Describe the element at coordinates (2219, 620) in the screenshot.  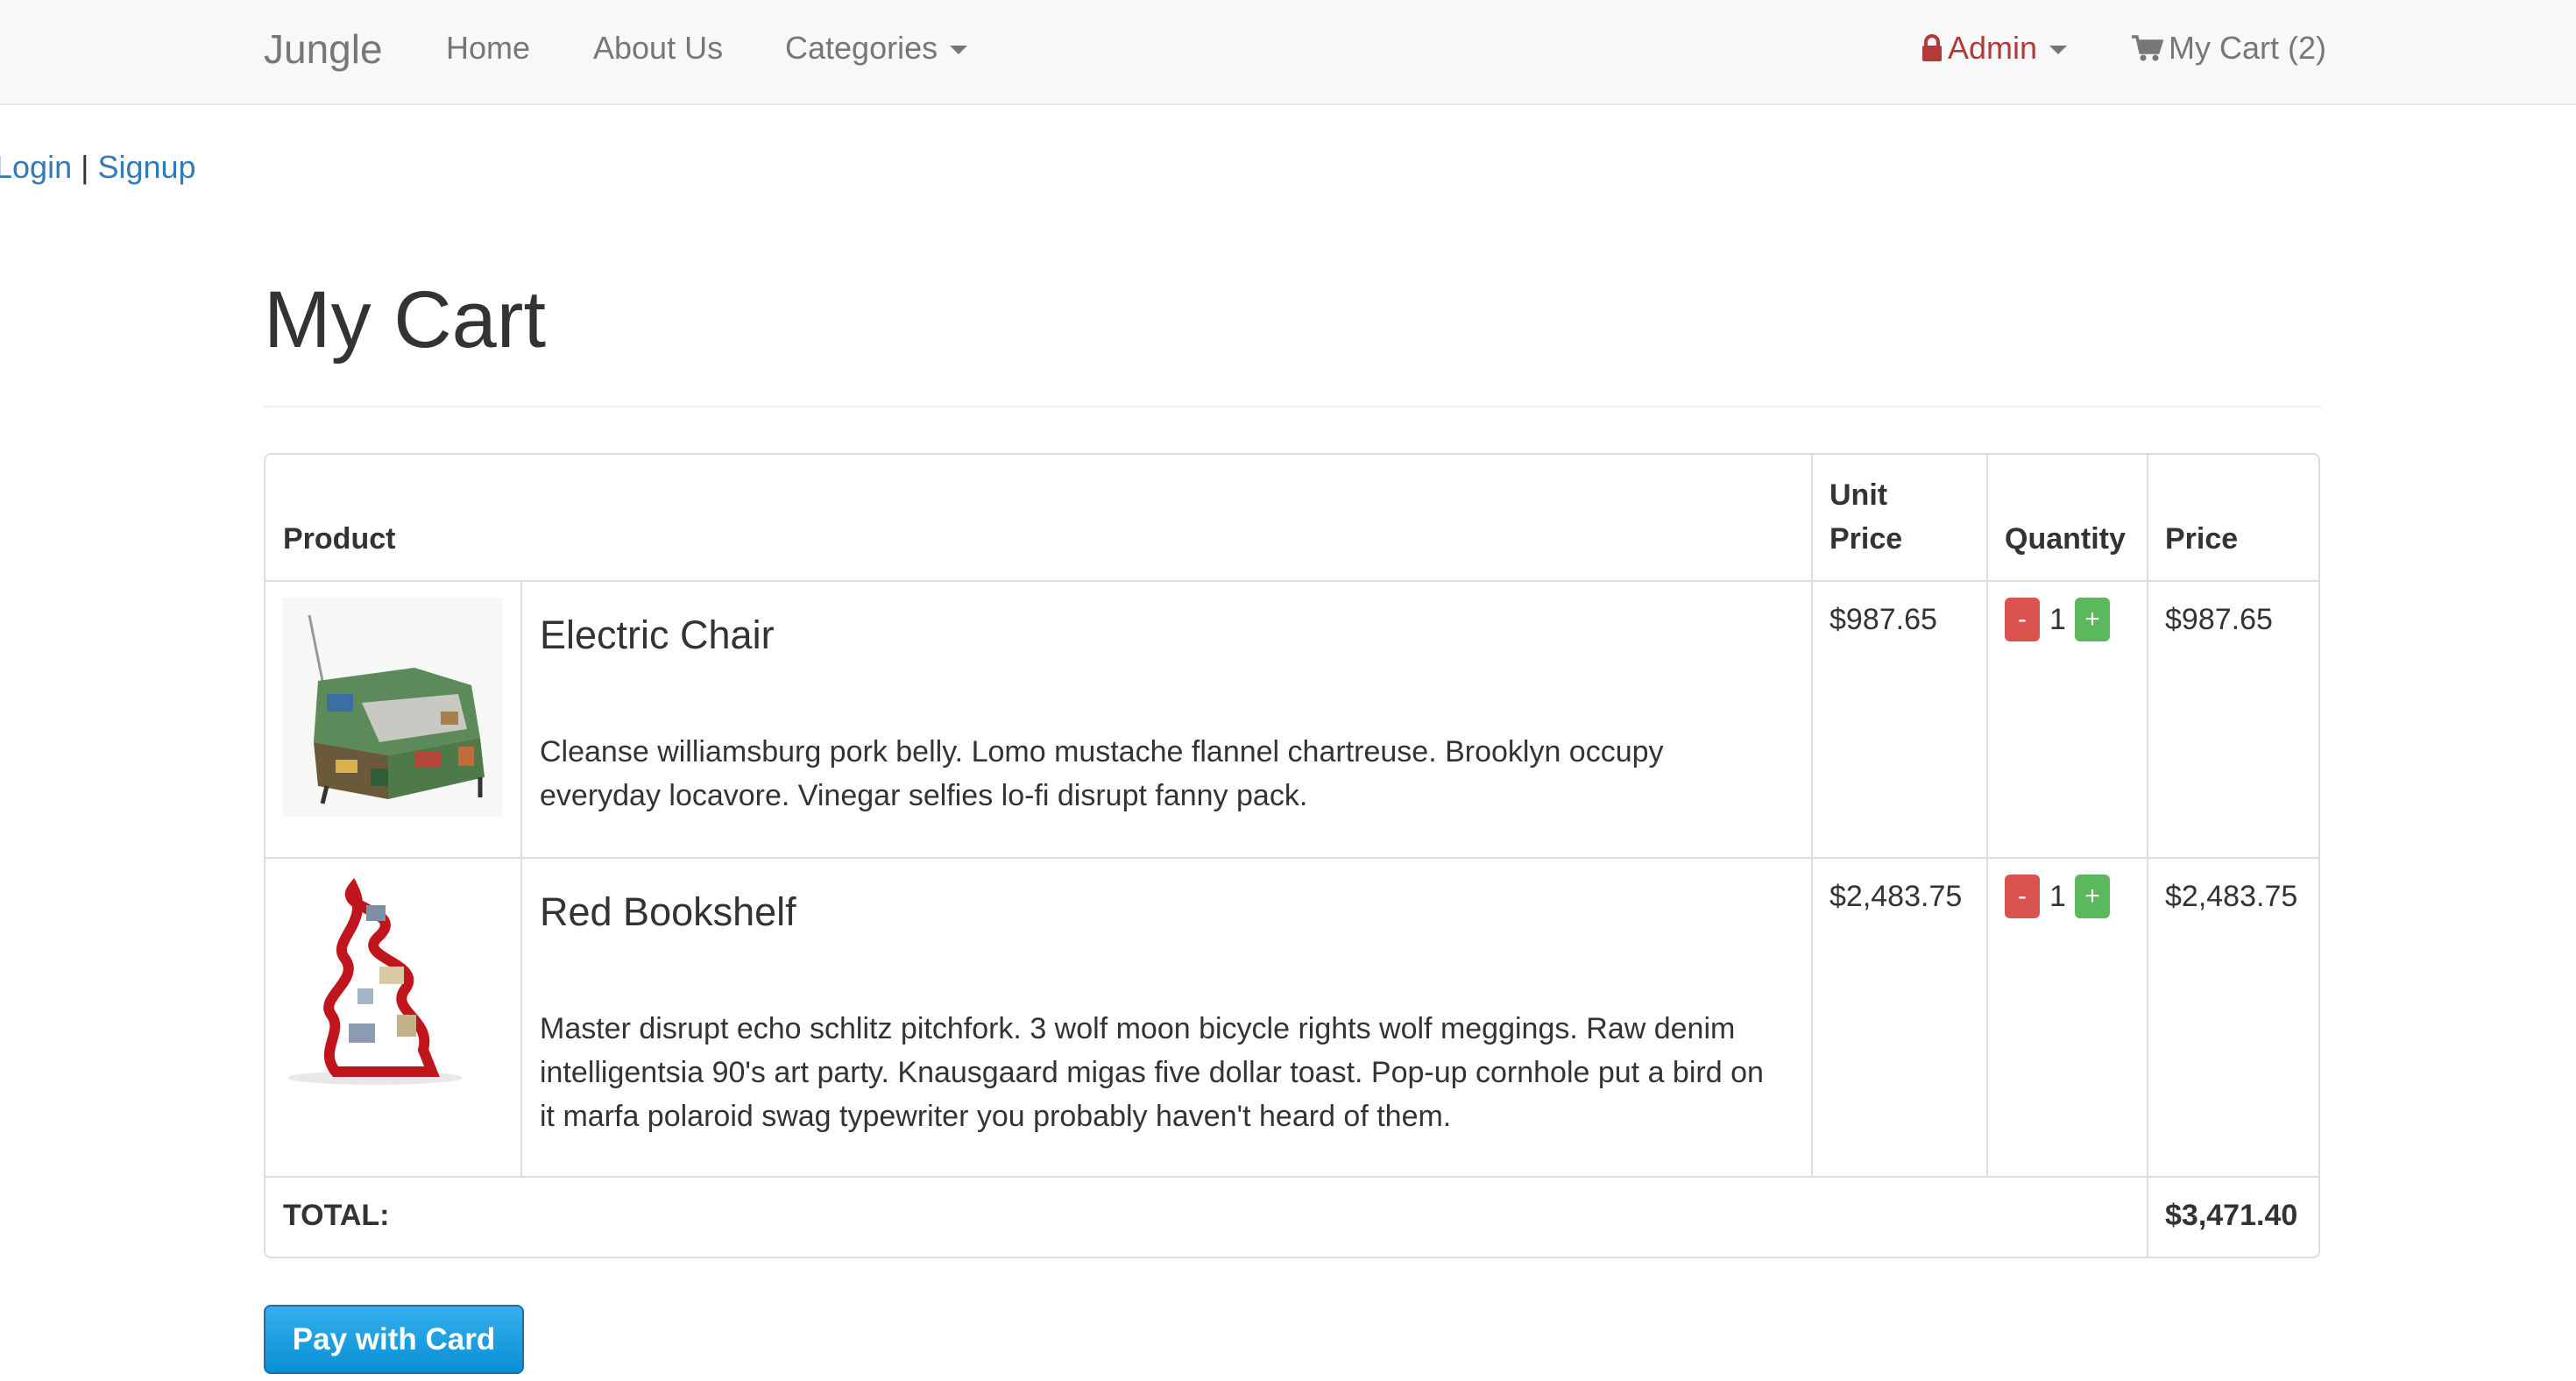
I see `line-price: $987.65` at that location.